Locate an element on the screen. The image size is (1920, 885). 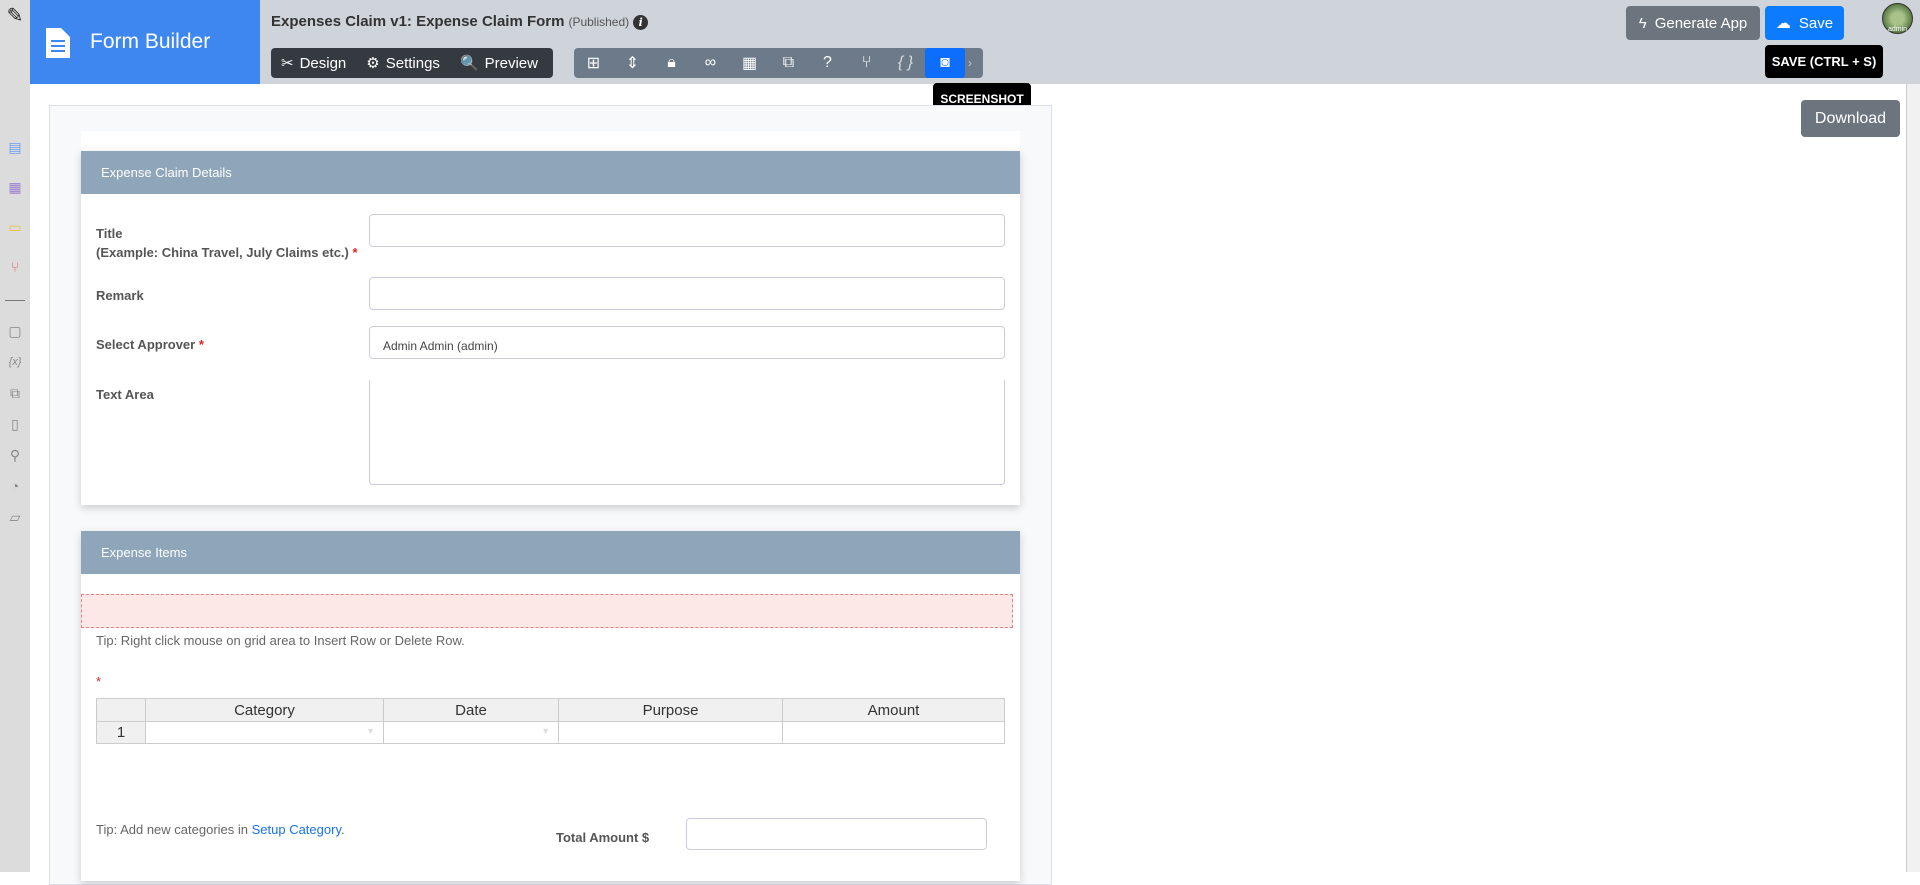
brand: Form Builder is located at coordinates (145, 42).